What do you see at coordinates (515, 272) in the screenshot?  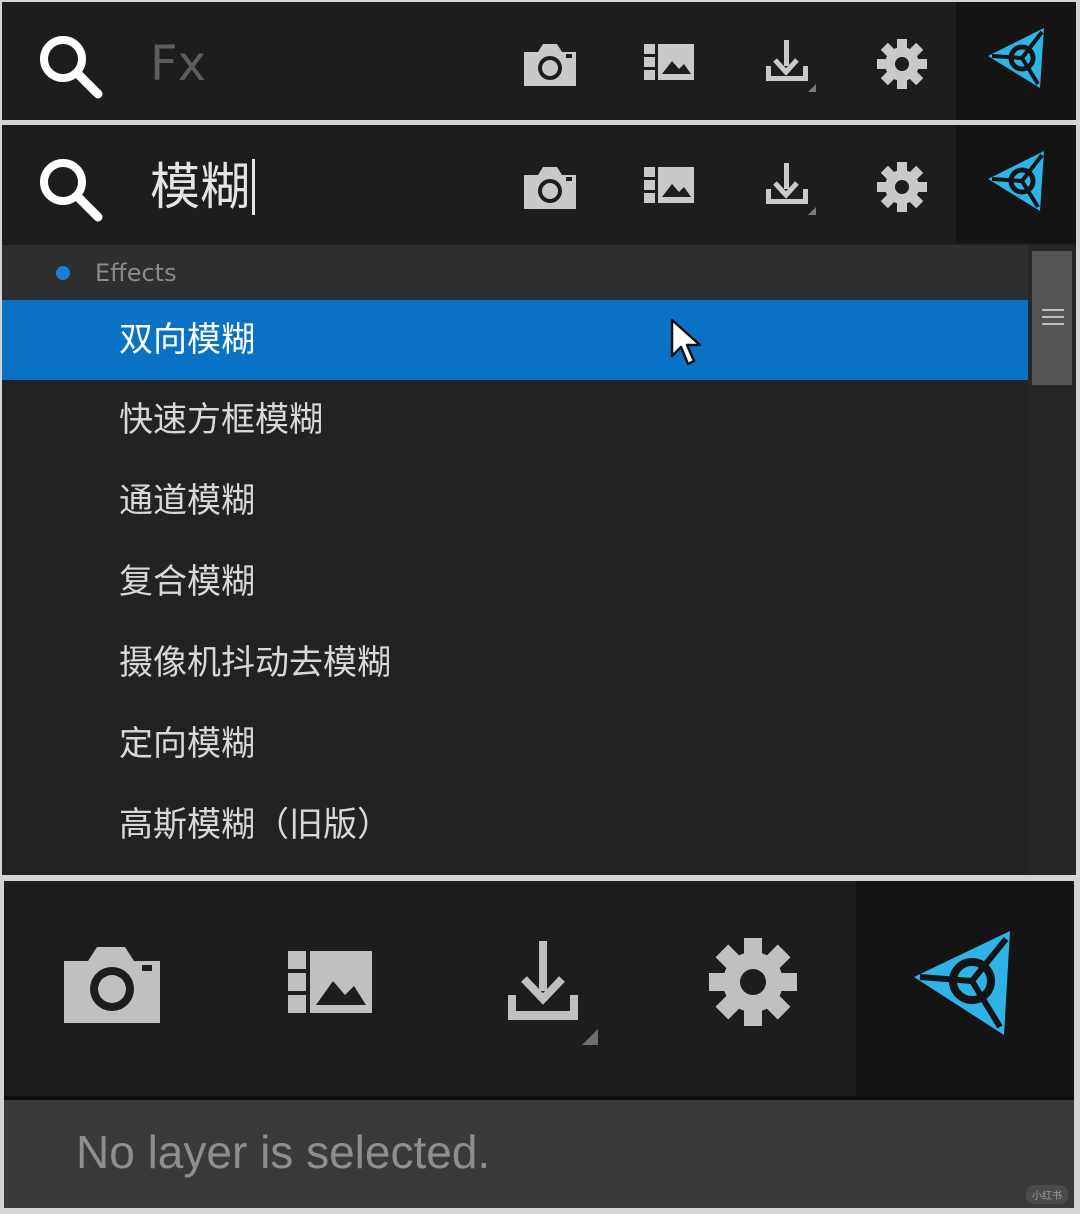 I see `results-group-header: Effects` at bounding box center [515, 272].